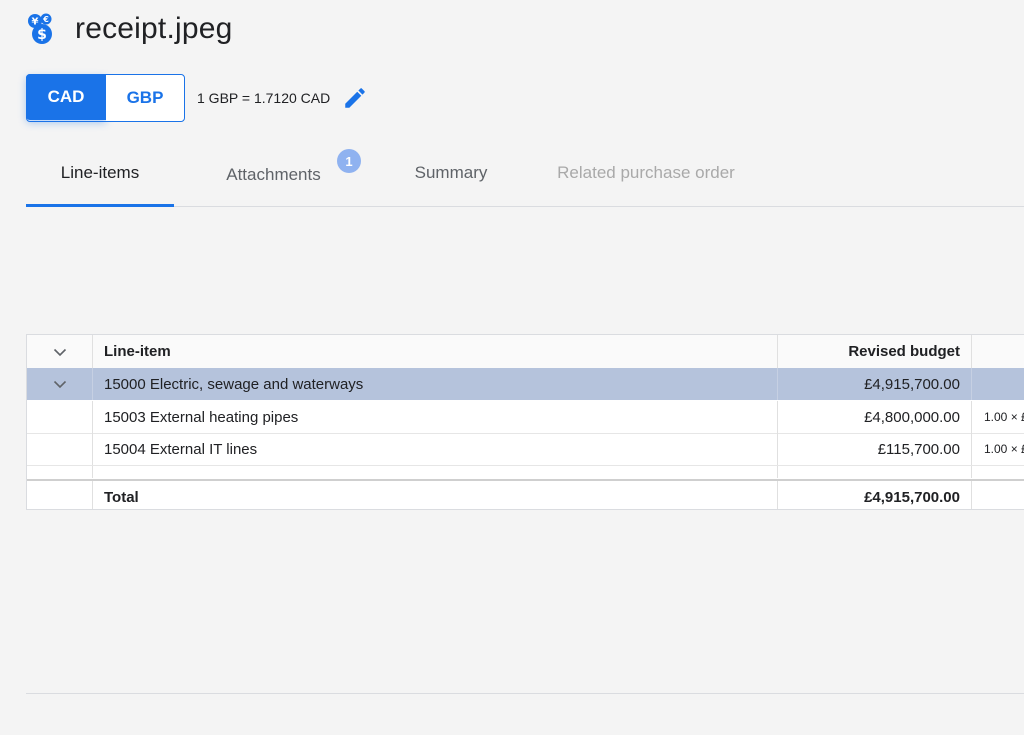  What do you see at coordinates (435, 351) in the screenshot?
I see `column-header-line-item: Line-item` at bounding box center [435, 351].